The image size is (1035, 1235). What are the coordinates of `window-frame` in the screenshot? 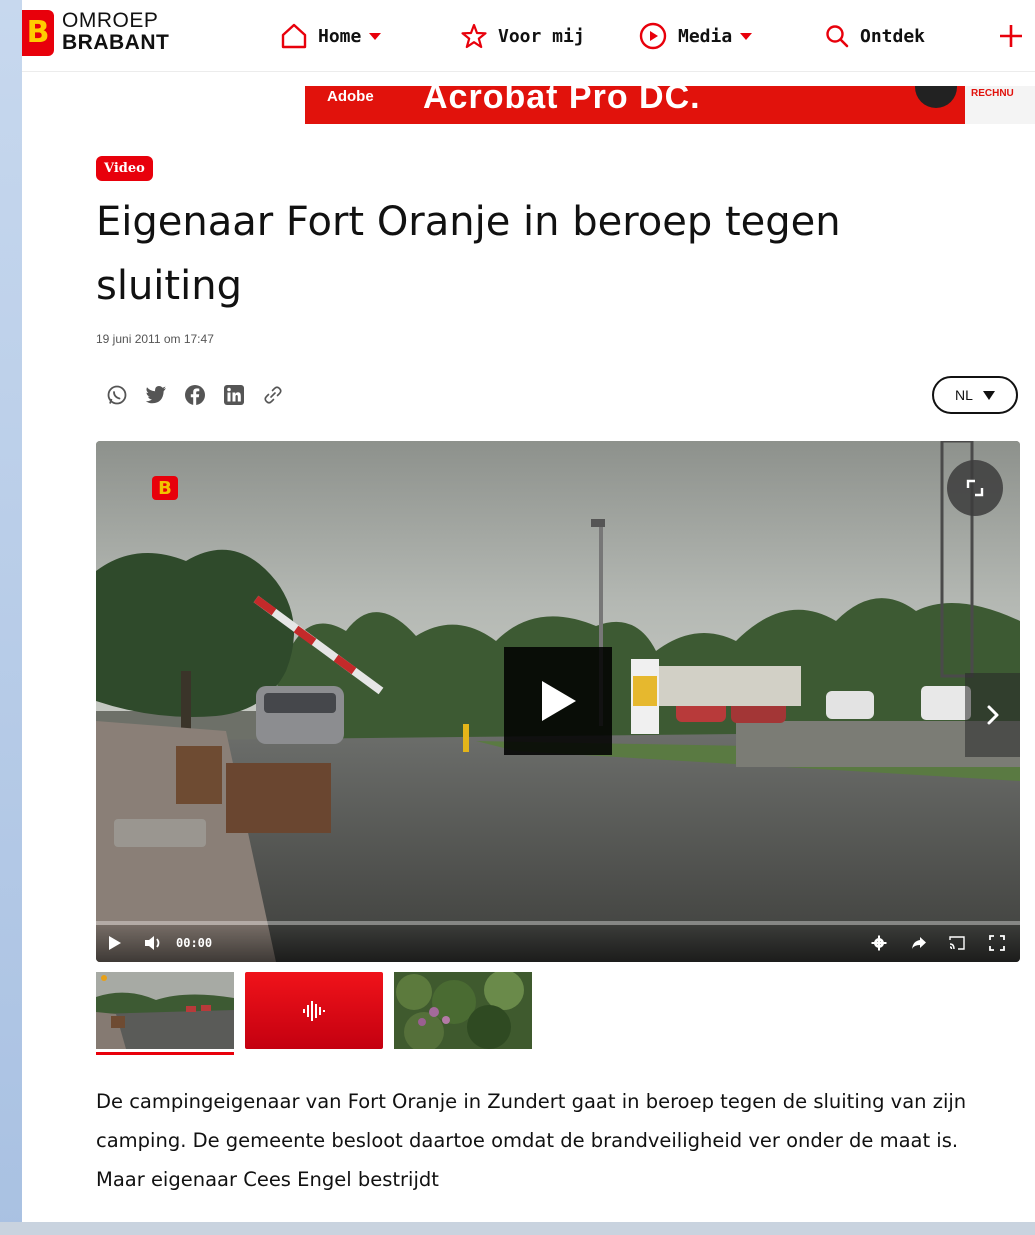 It's located at (11, 617).